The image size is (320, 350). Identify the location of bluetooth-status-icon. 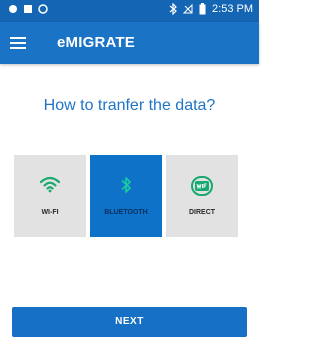
(173, 9).